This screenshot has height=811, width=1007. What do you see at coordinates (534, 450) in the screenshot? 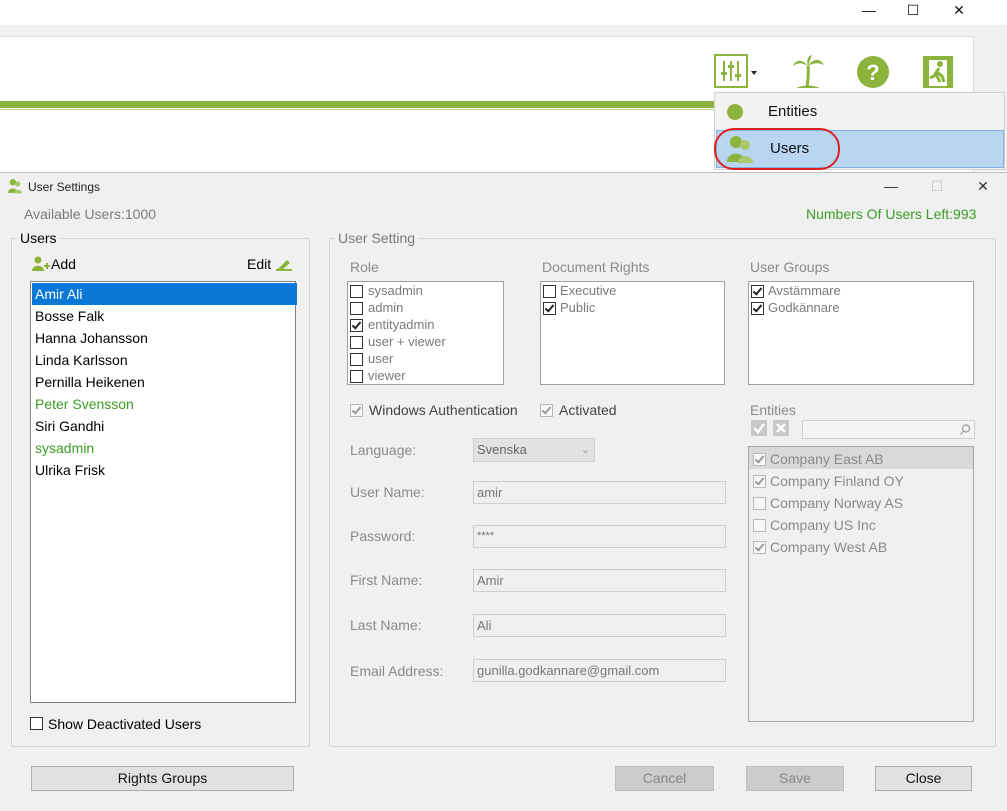
I see `language-select: Svenska ⌄` at bounding box center [534, 450].